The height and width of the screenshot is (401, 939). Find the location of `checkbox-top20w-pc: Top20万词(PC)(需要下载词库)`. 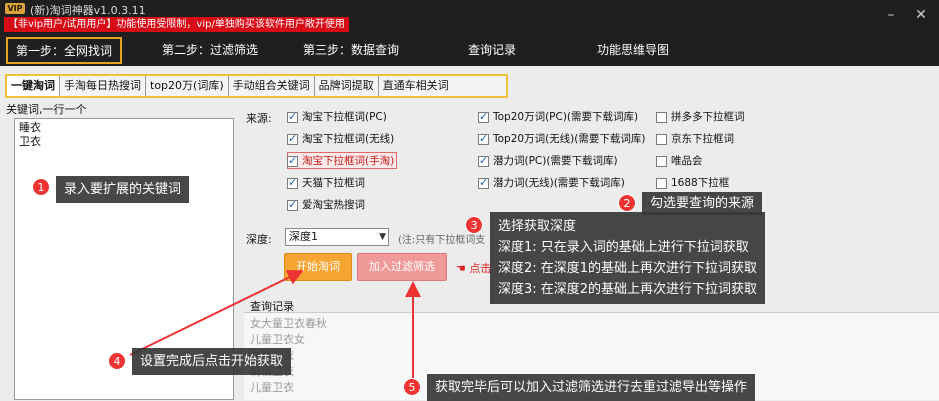

checkbox-top20w-pc: Top20万词(PC)(需要下载词库) is located at coordinates (561, 117).